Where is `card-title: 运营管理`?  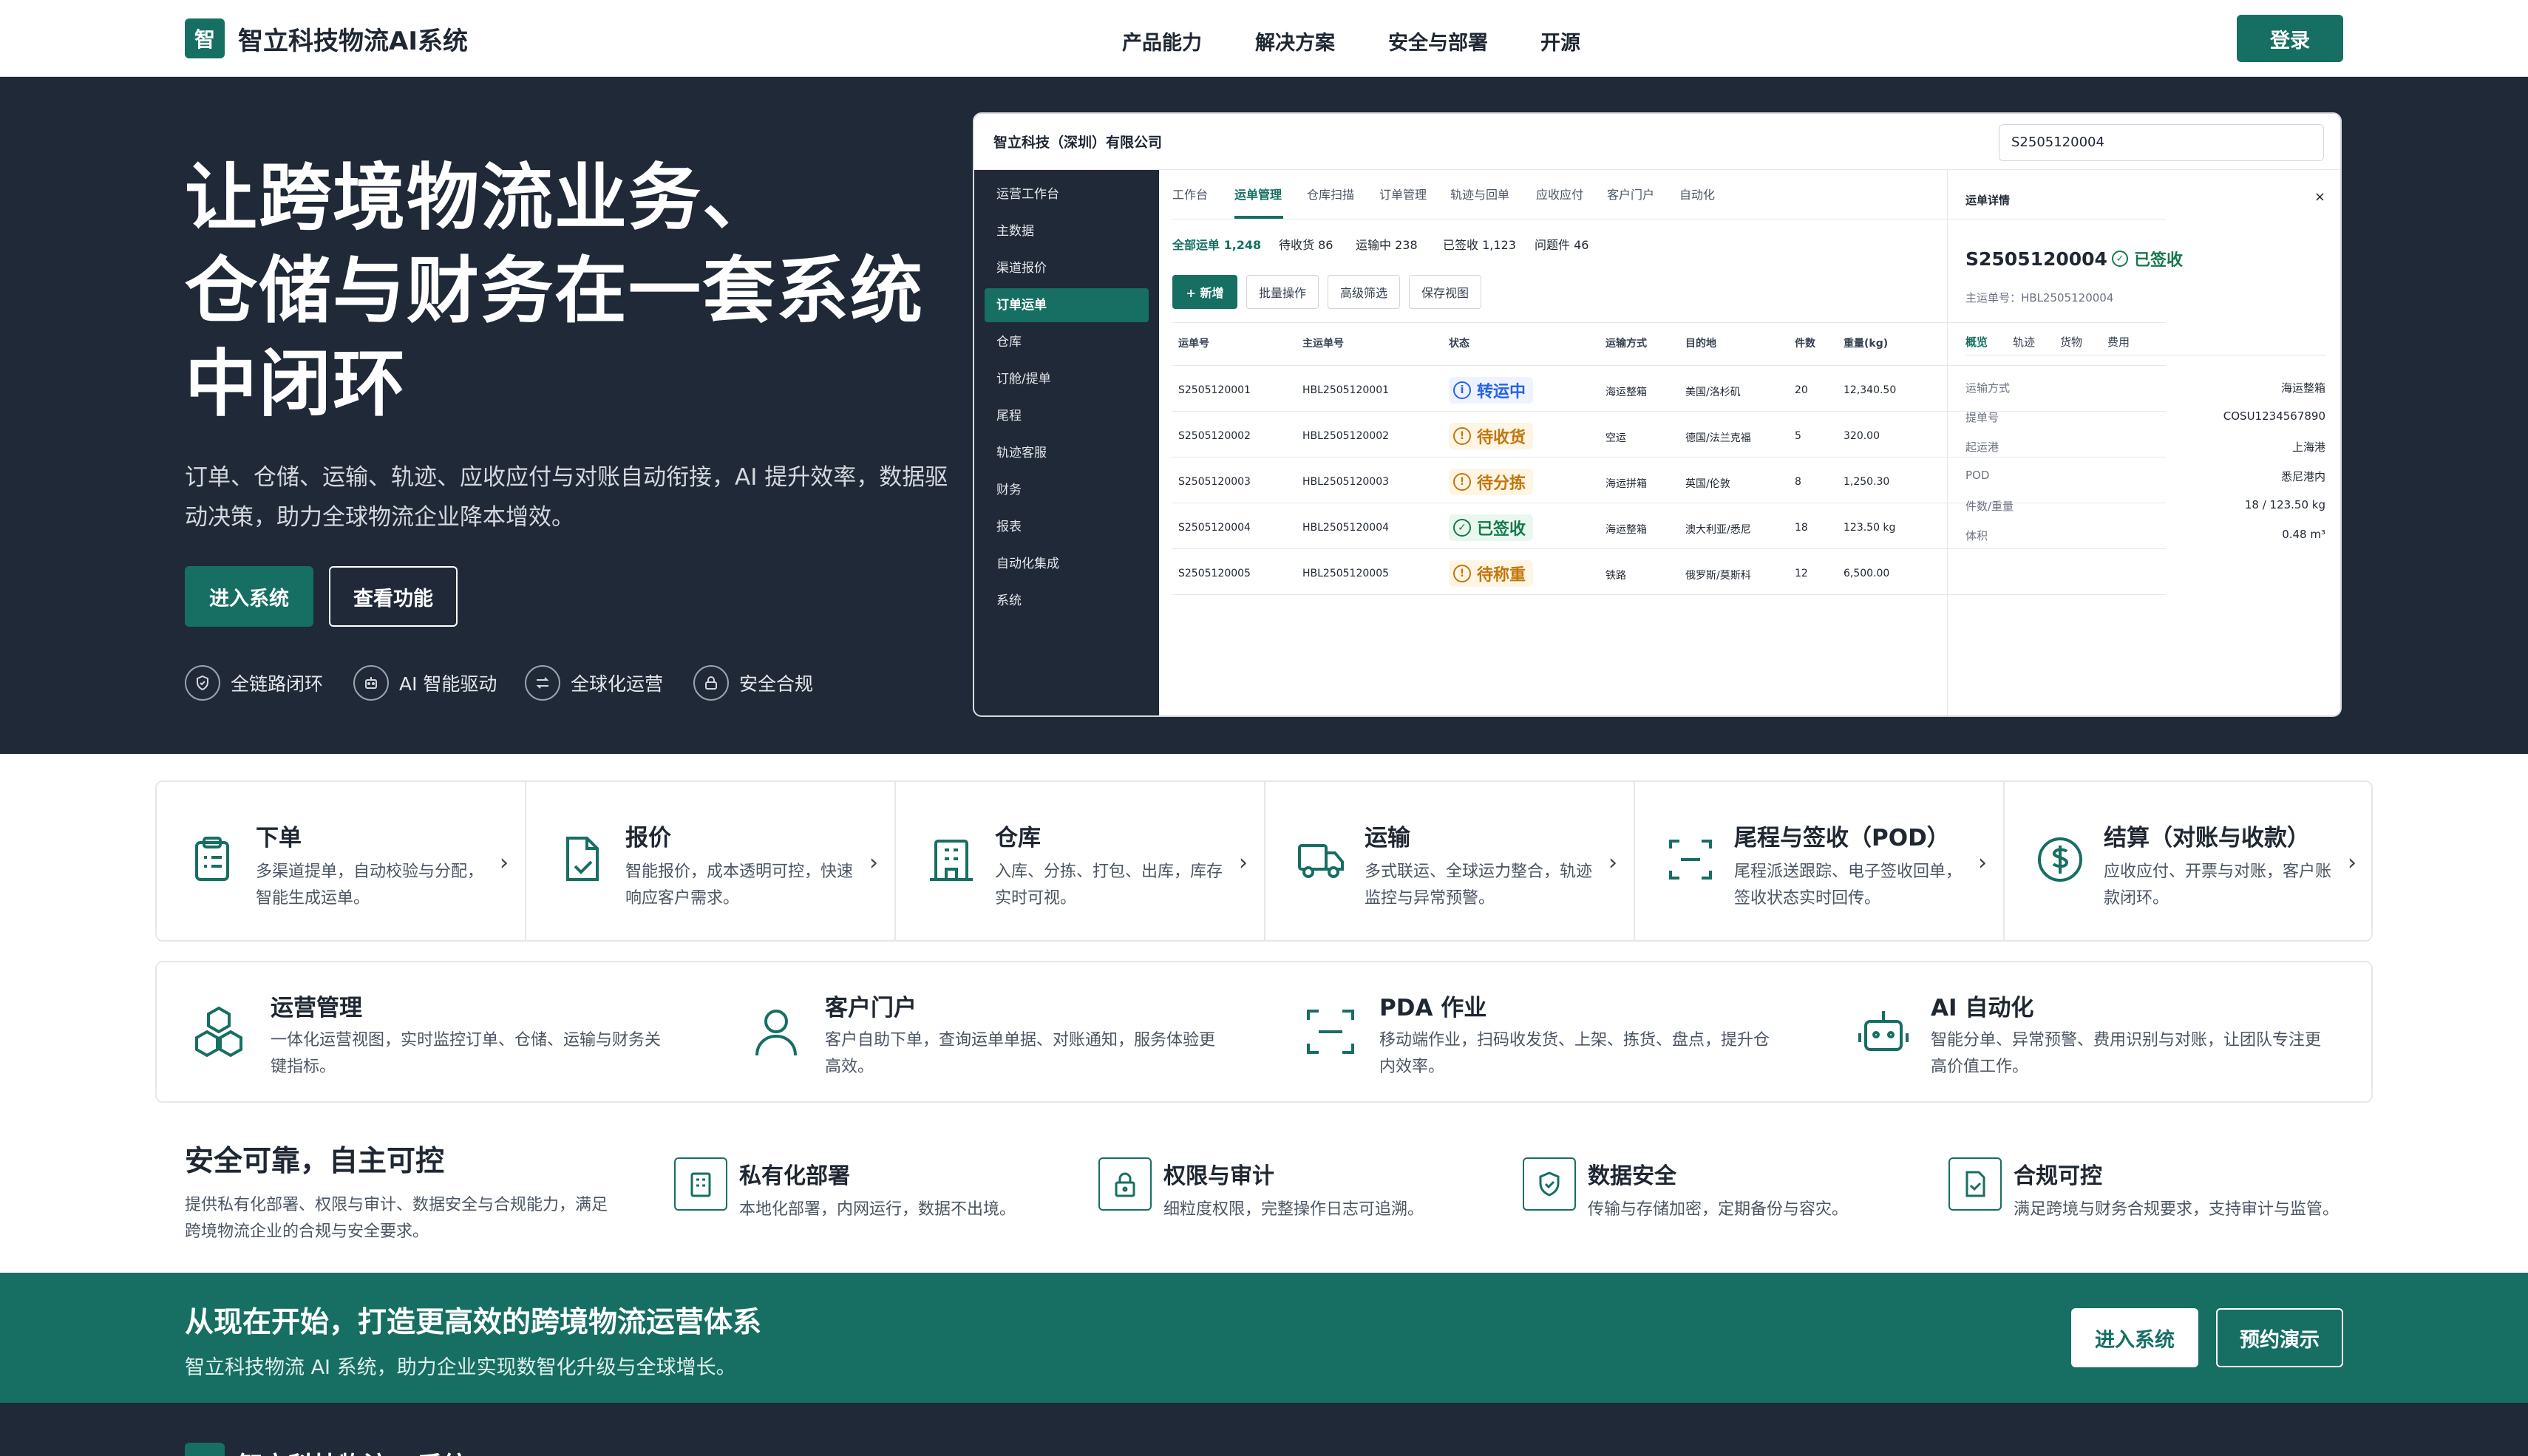
card-title: 运营管理 is located at coordinates (316, 1005).